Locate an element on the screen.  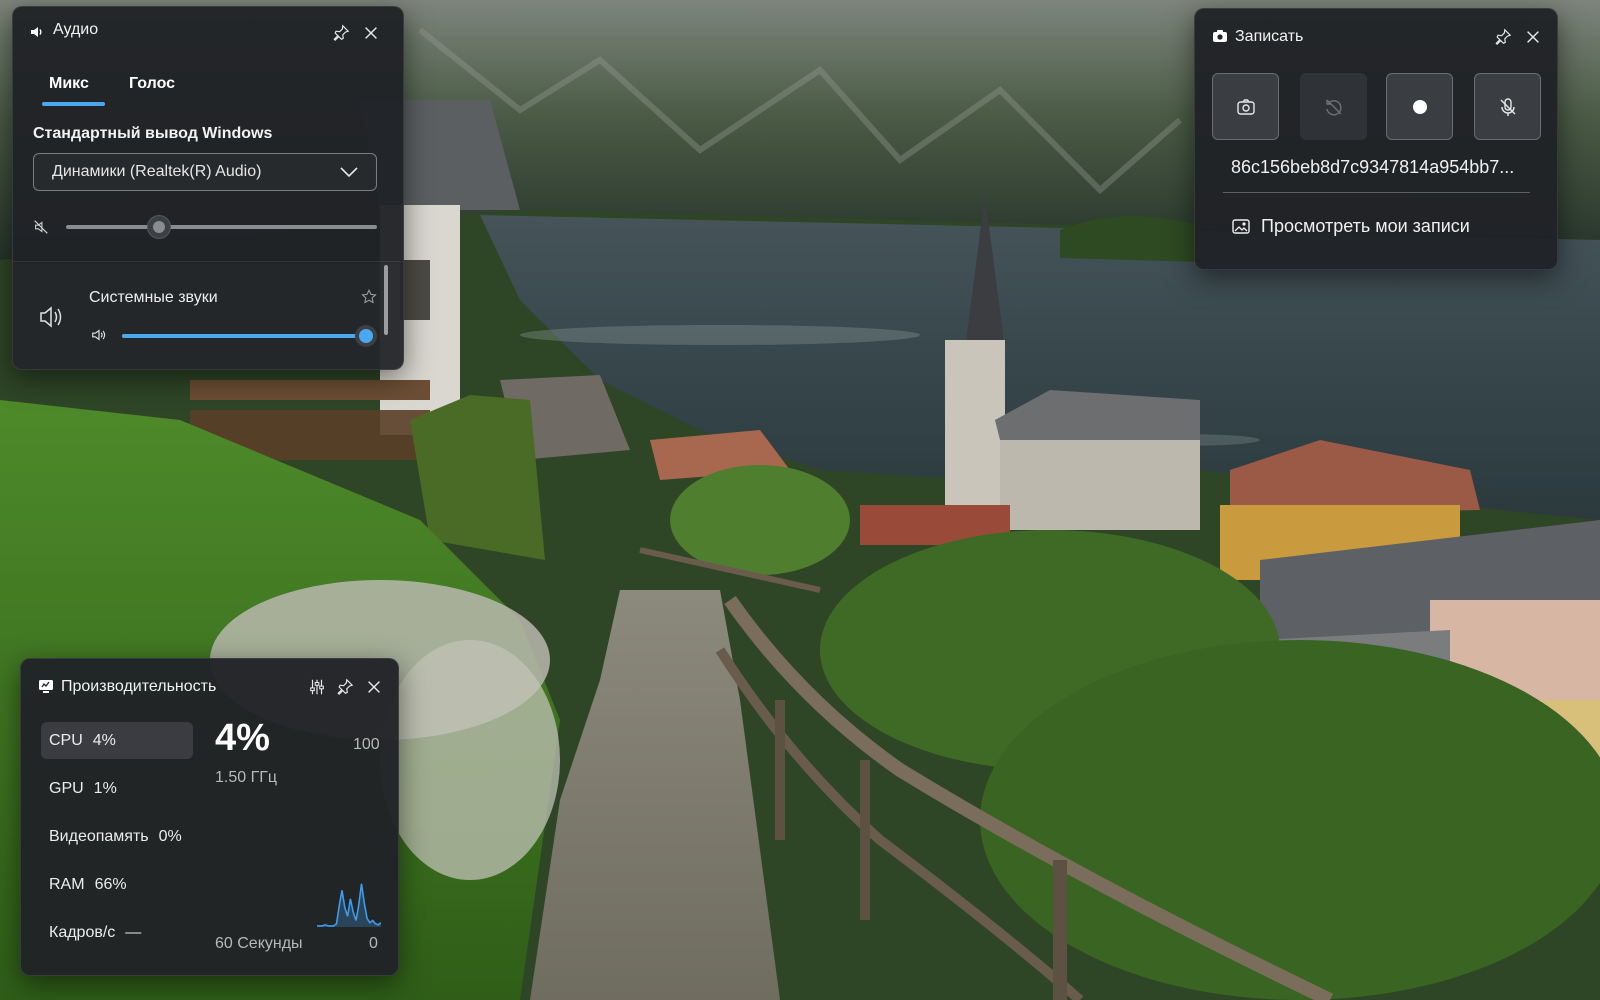
view-recordings-link: Просмотреть мои записи is located at coordinates (1350, 226).